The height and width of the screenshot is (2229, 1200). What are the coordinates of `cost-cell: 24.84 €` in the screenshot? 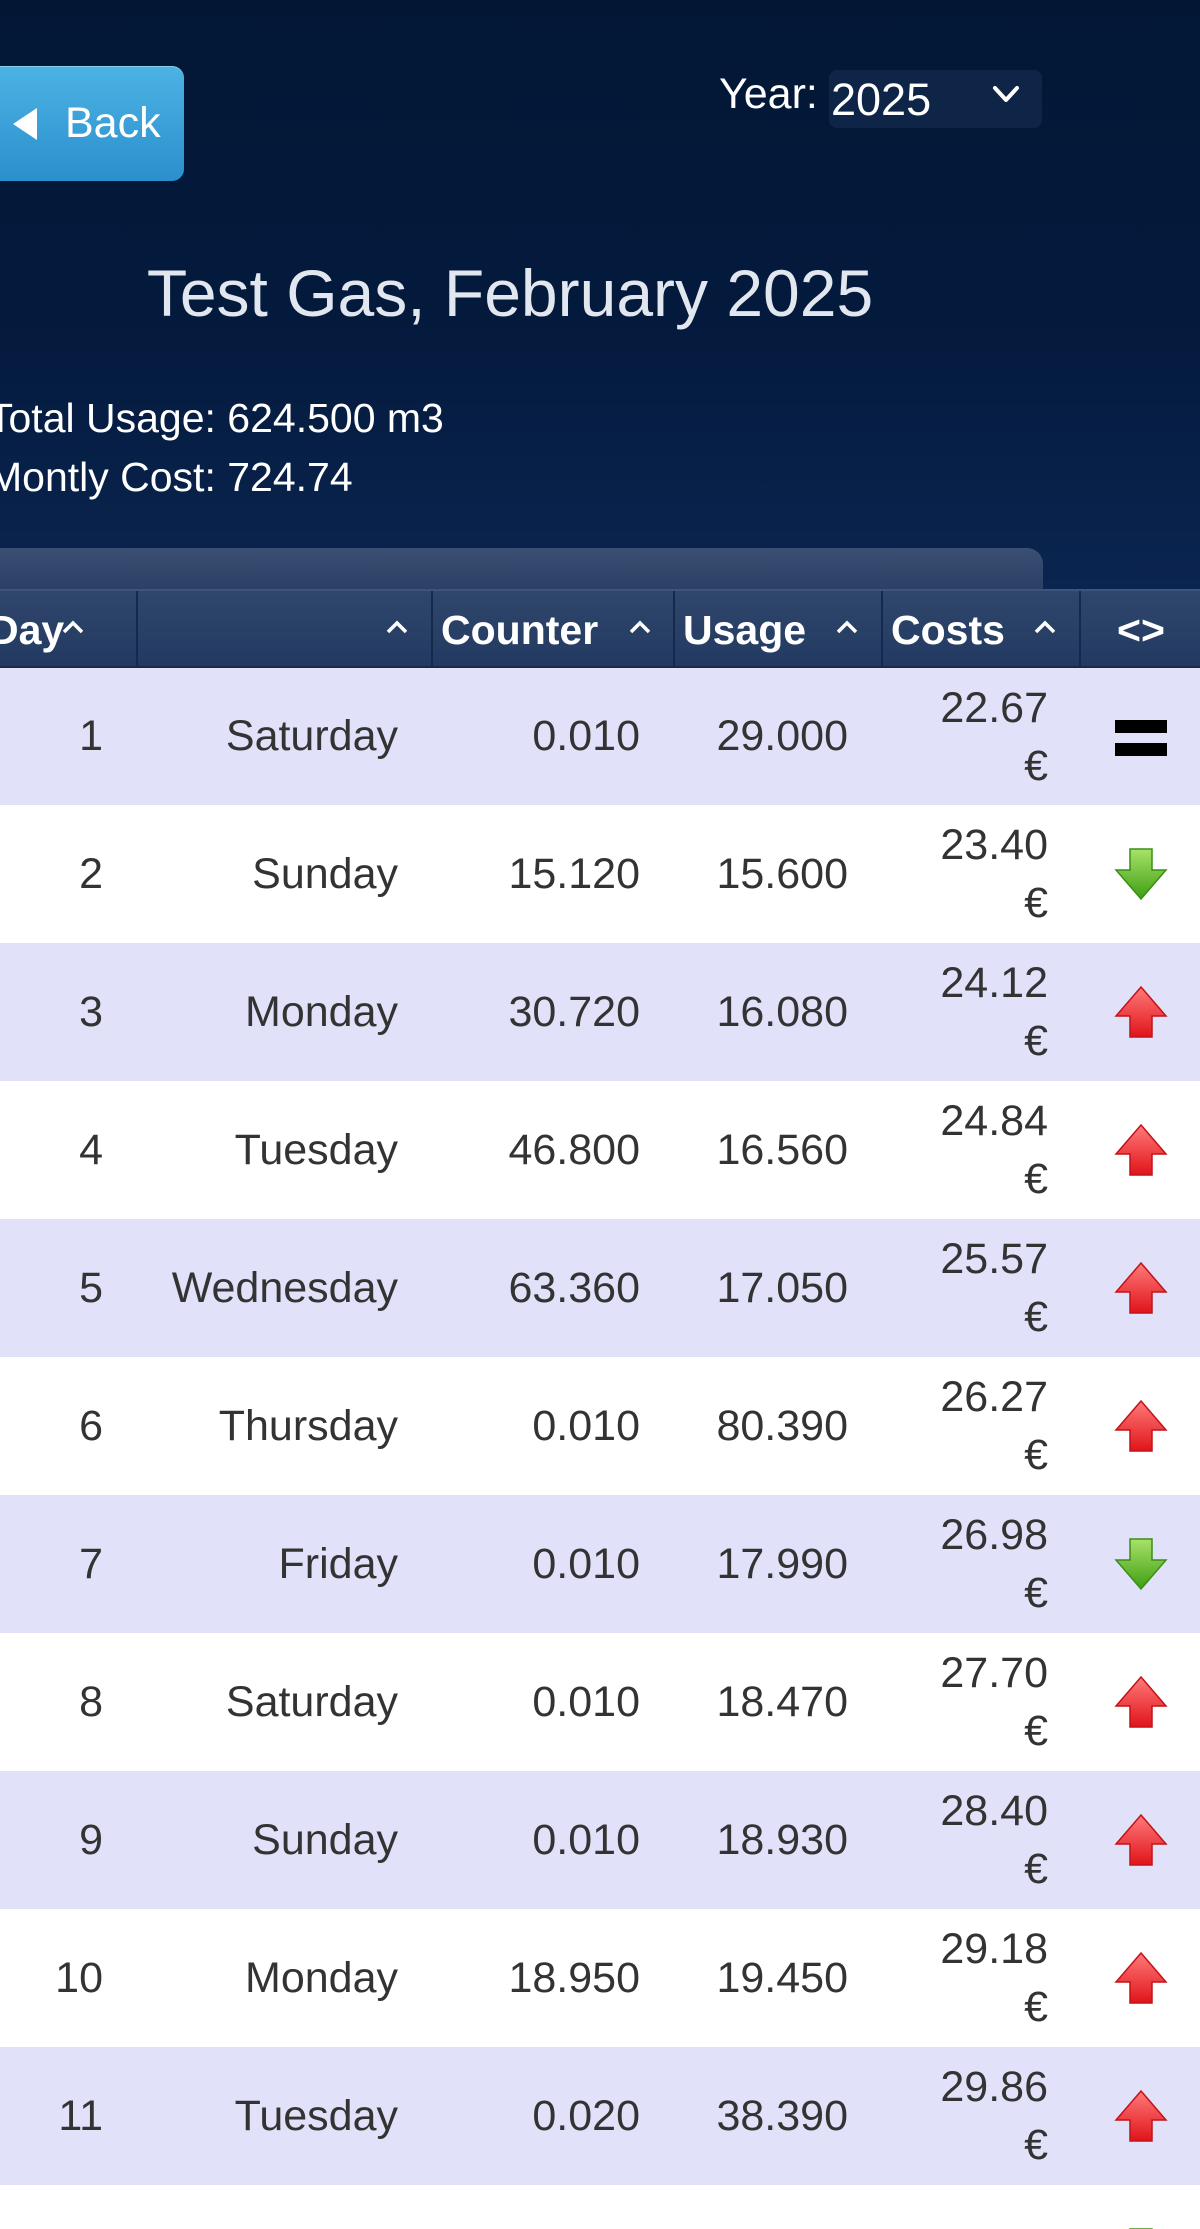 It's located at (981, 1150).